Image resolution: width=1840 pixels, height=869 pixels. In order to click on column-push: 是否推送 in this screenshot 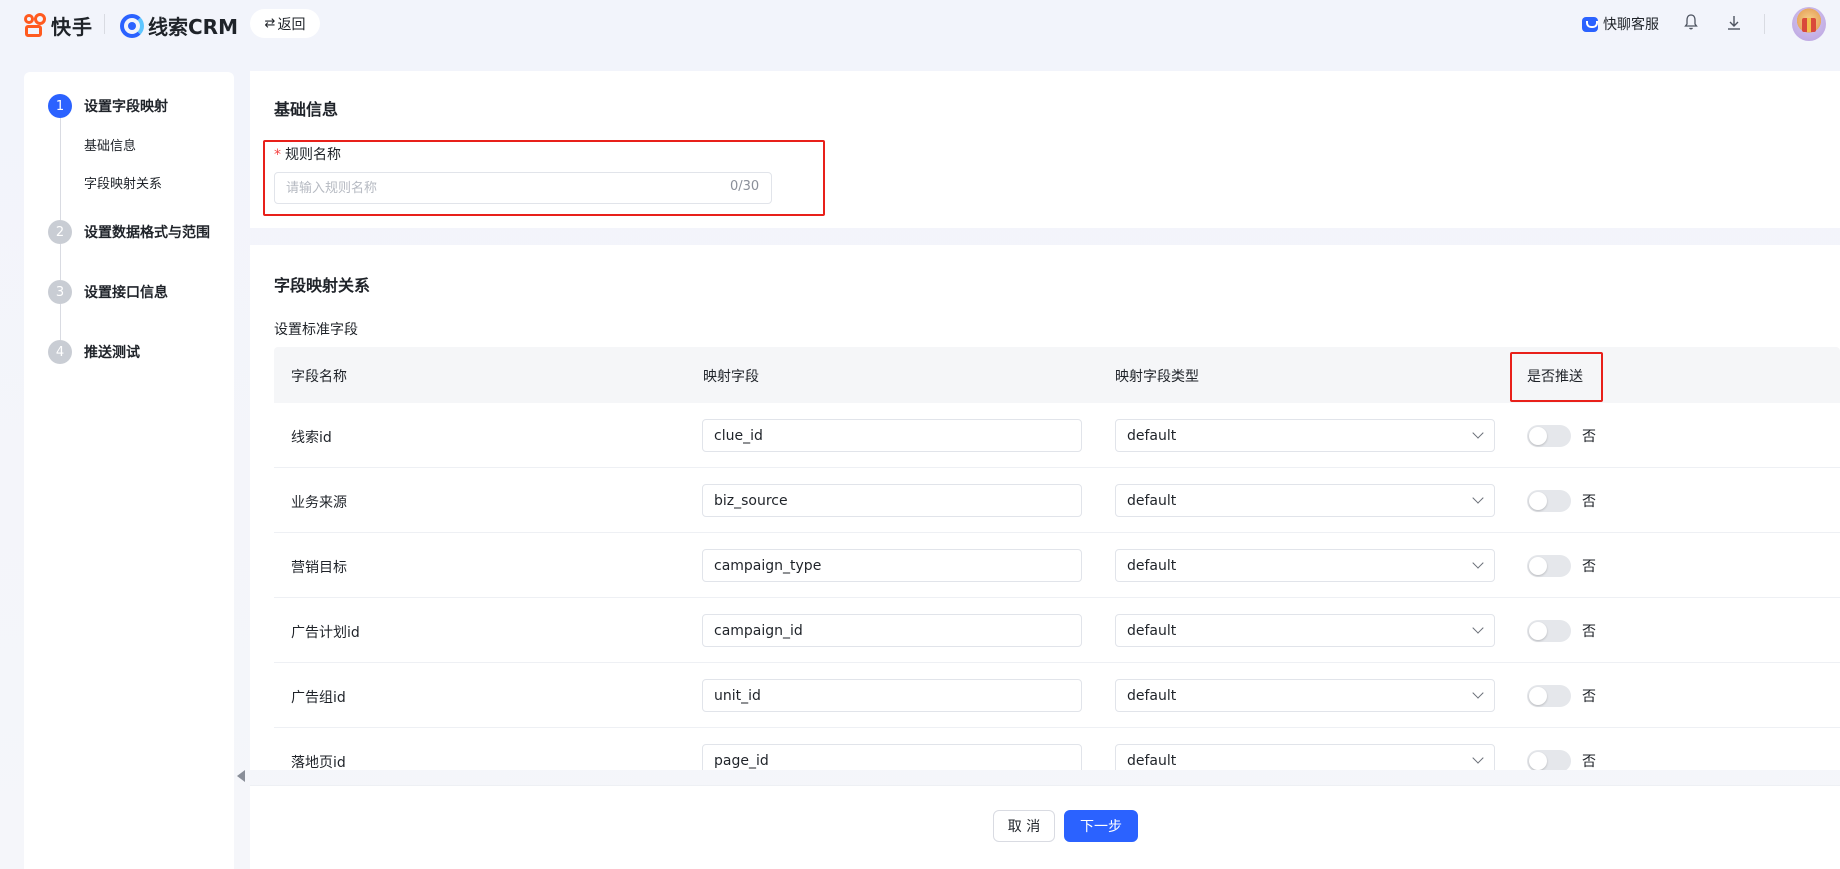, I will do `click(1555, 377)`.